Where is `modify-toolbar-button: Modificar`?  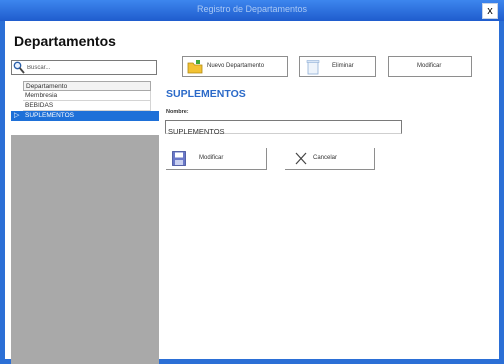
modify-toolbar-button: Modificar is located at coordinates (430, 66).